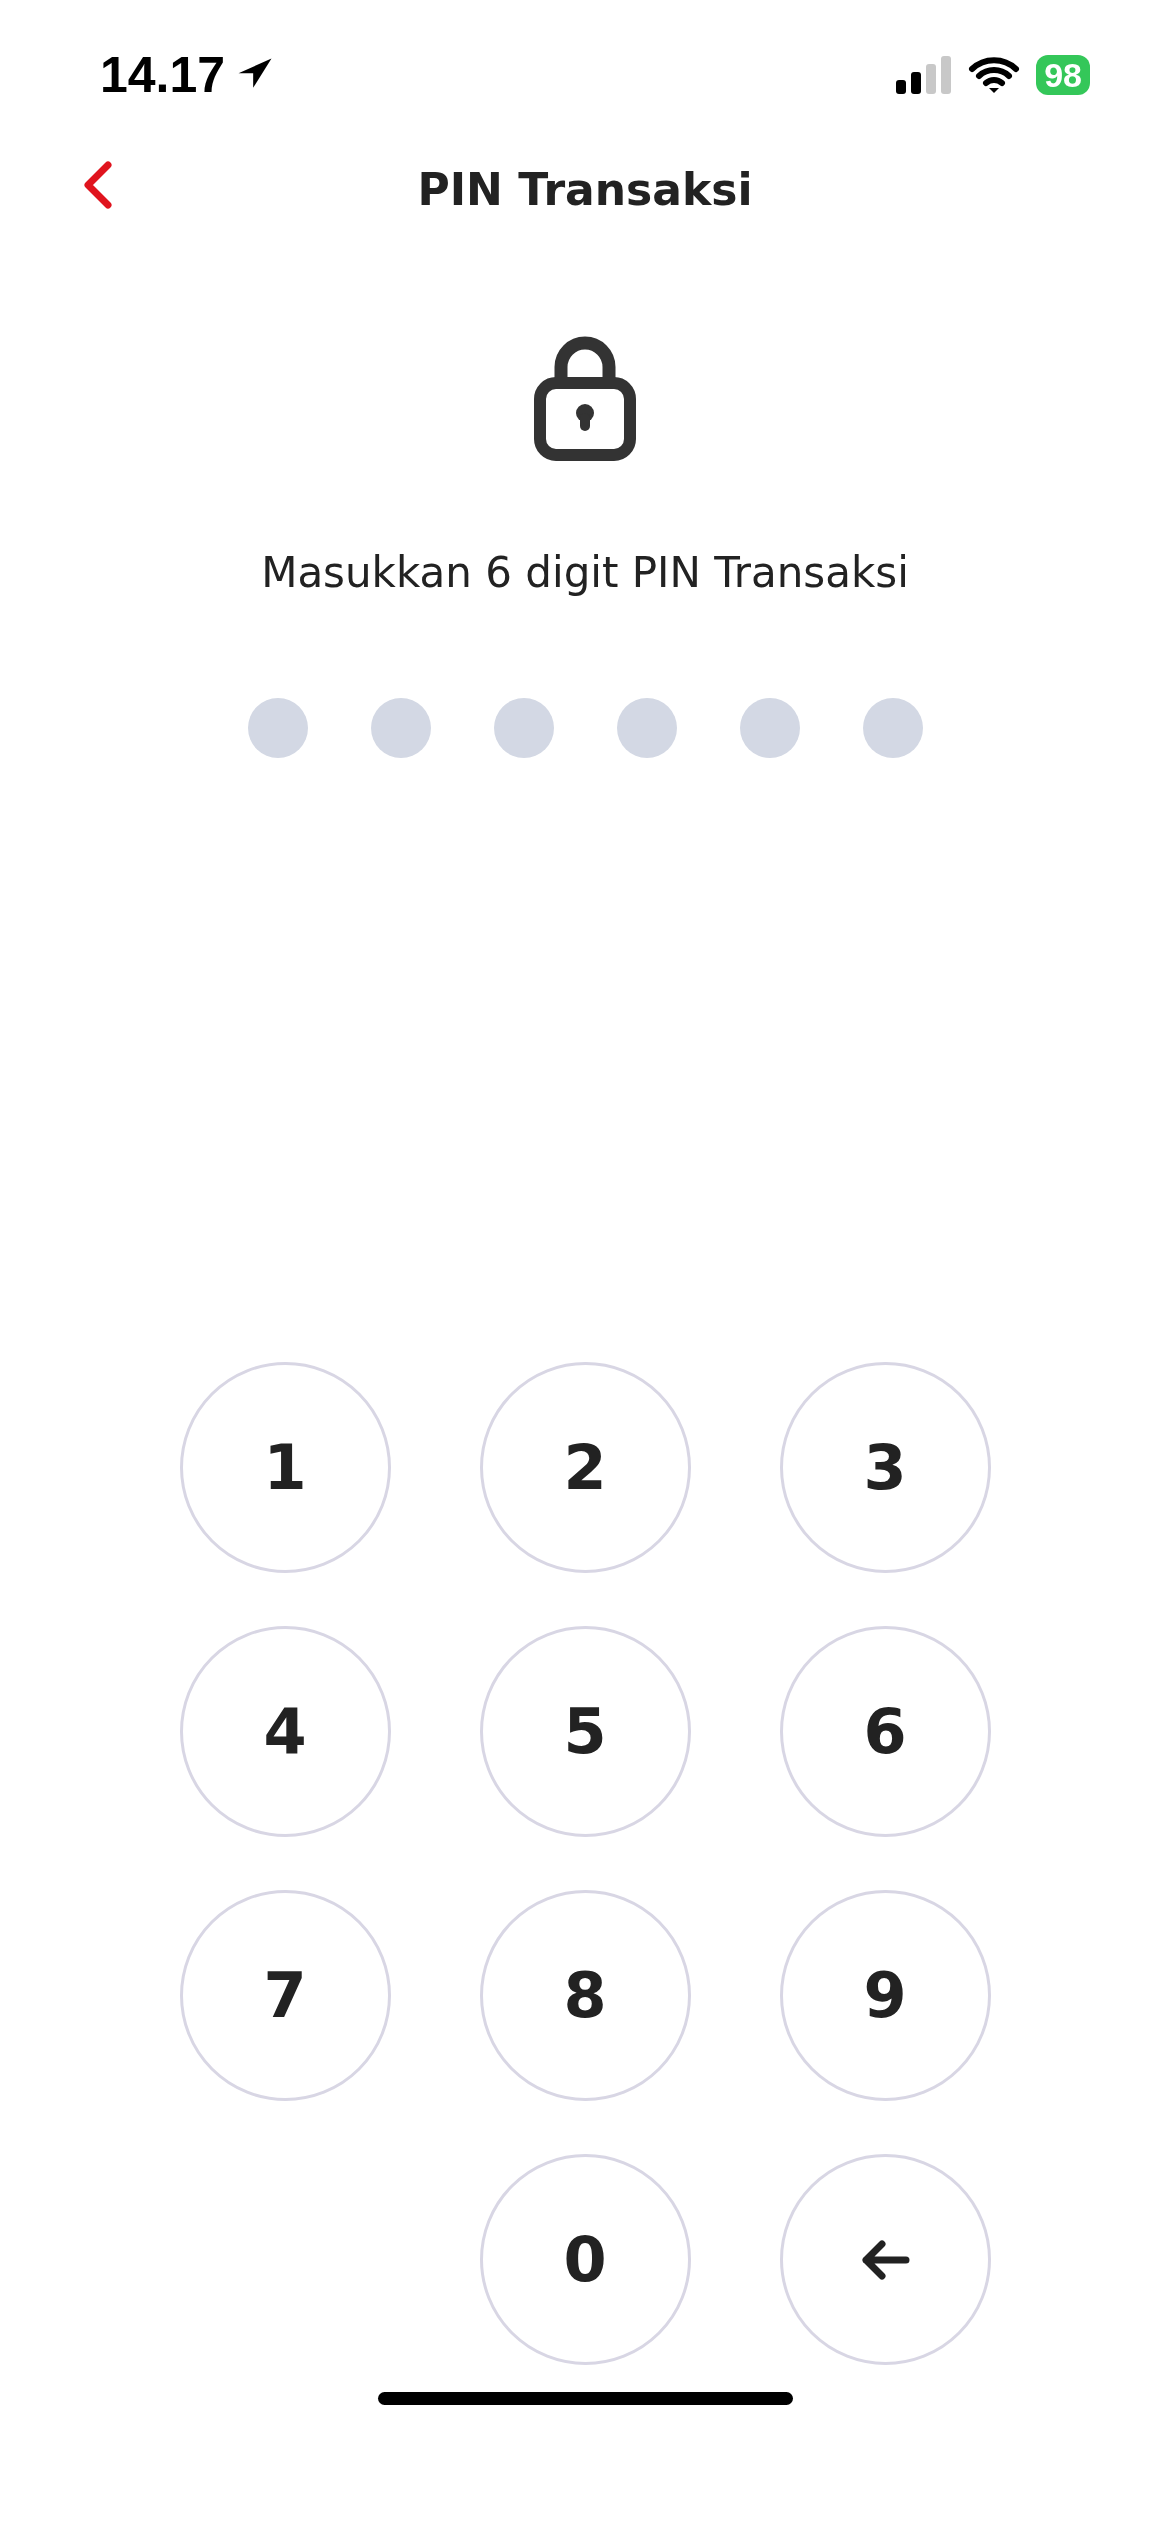  I want to click on page-title: PIN Transaksi, so click(585, 190).